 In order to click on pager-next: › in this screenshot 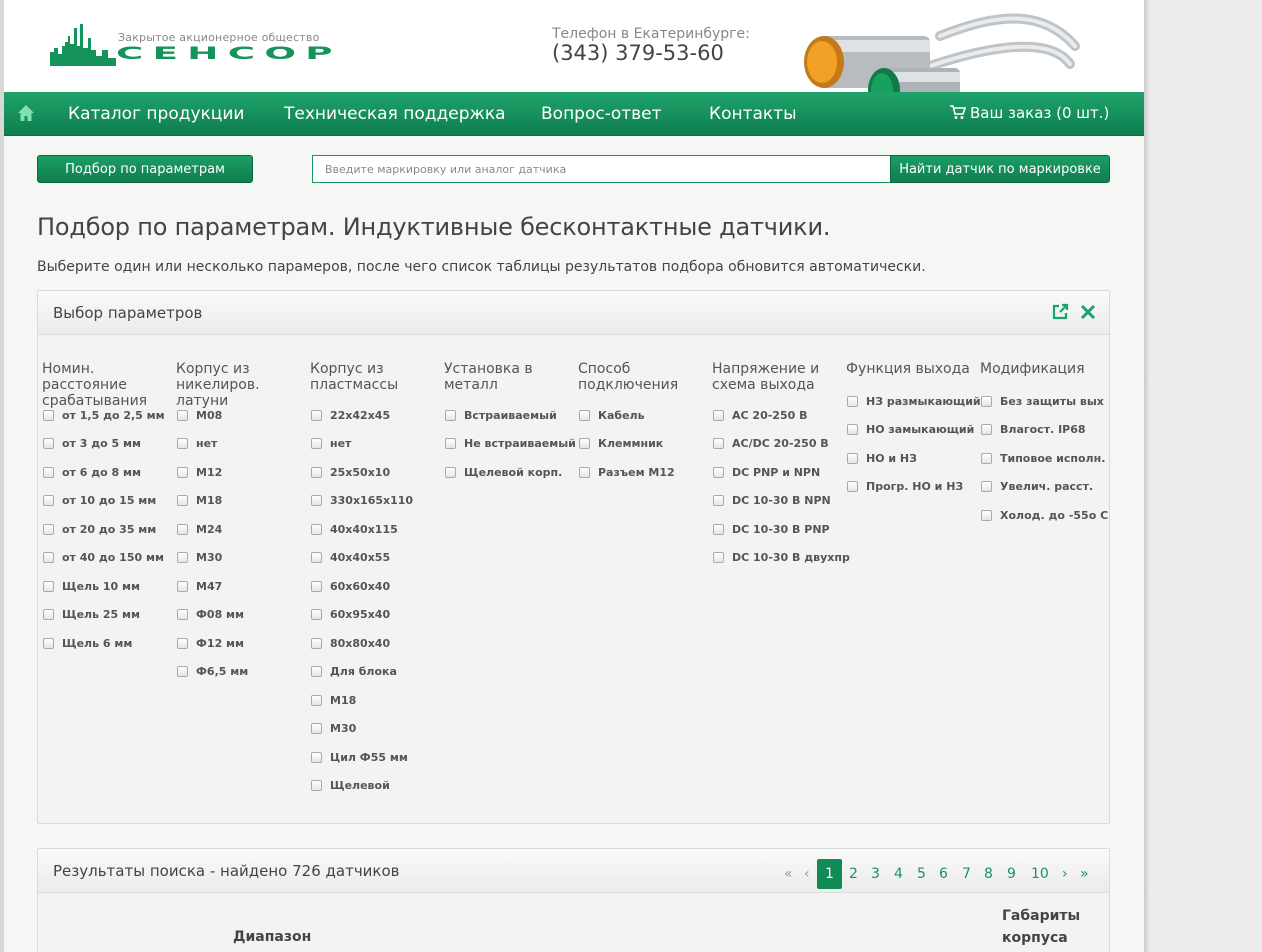, I will do `click(1065, 874)`.